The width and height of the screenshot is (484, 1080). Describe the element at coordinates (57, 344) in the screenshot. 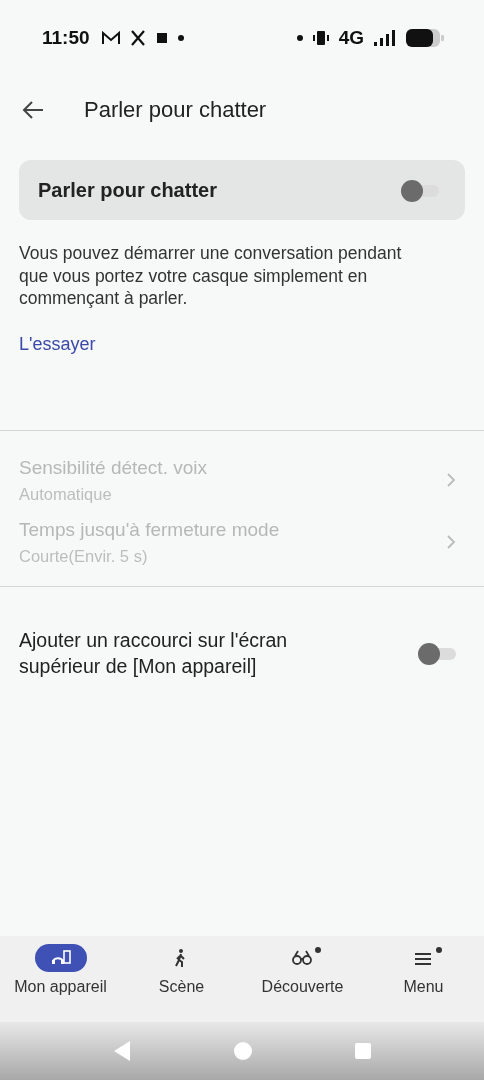

I see `try-link: L'essayer` at that location.